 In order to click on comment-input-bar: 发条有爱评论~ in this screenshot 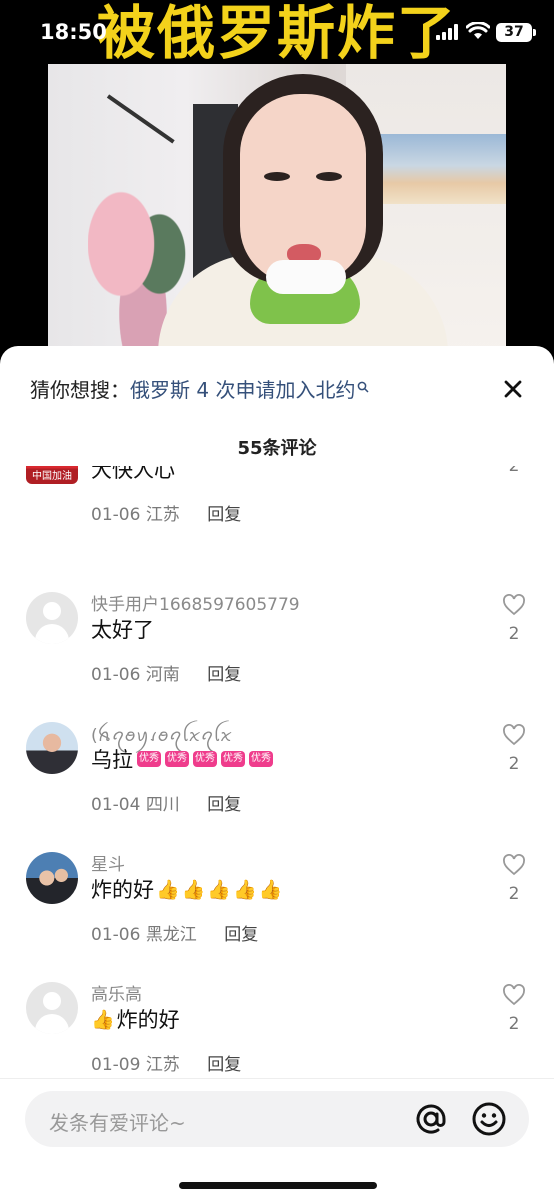, I will do `click(277, 1139)`.